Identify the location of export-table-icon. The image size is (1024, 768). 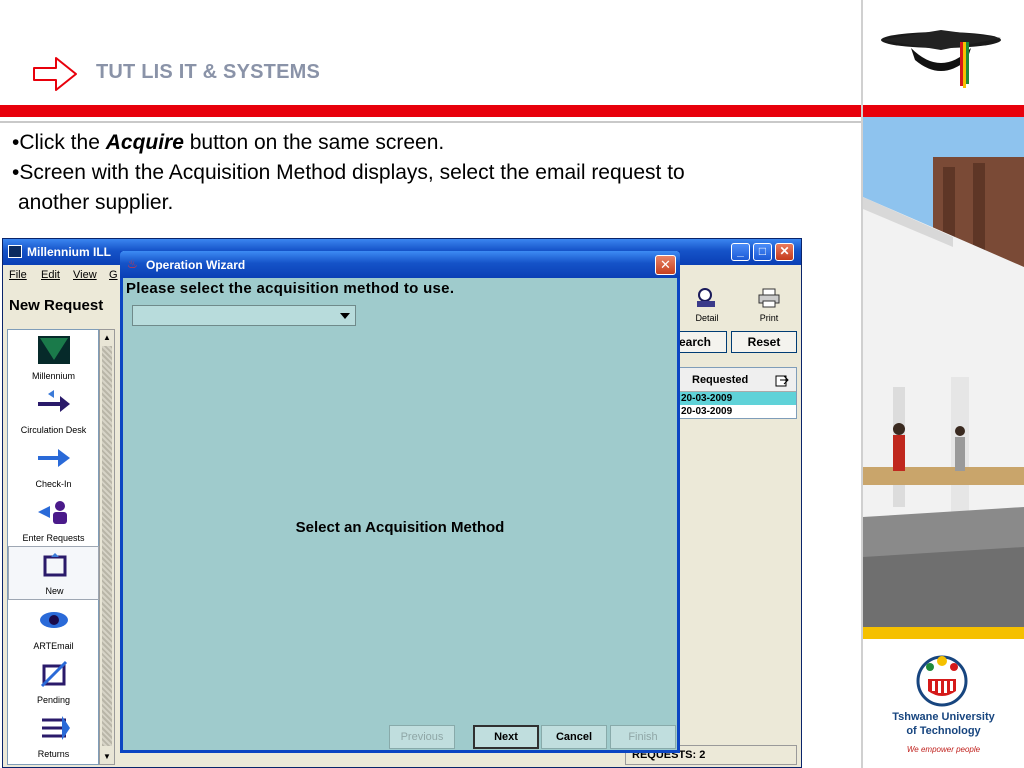
(782, 380).